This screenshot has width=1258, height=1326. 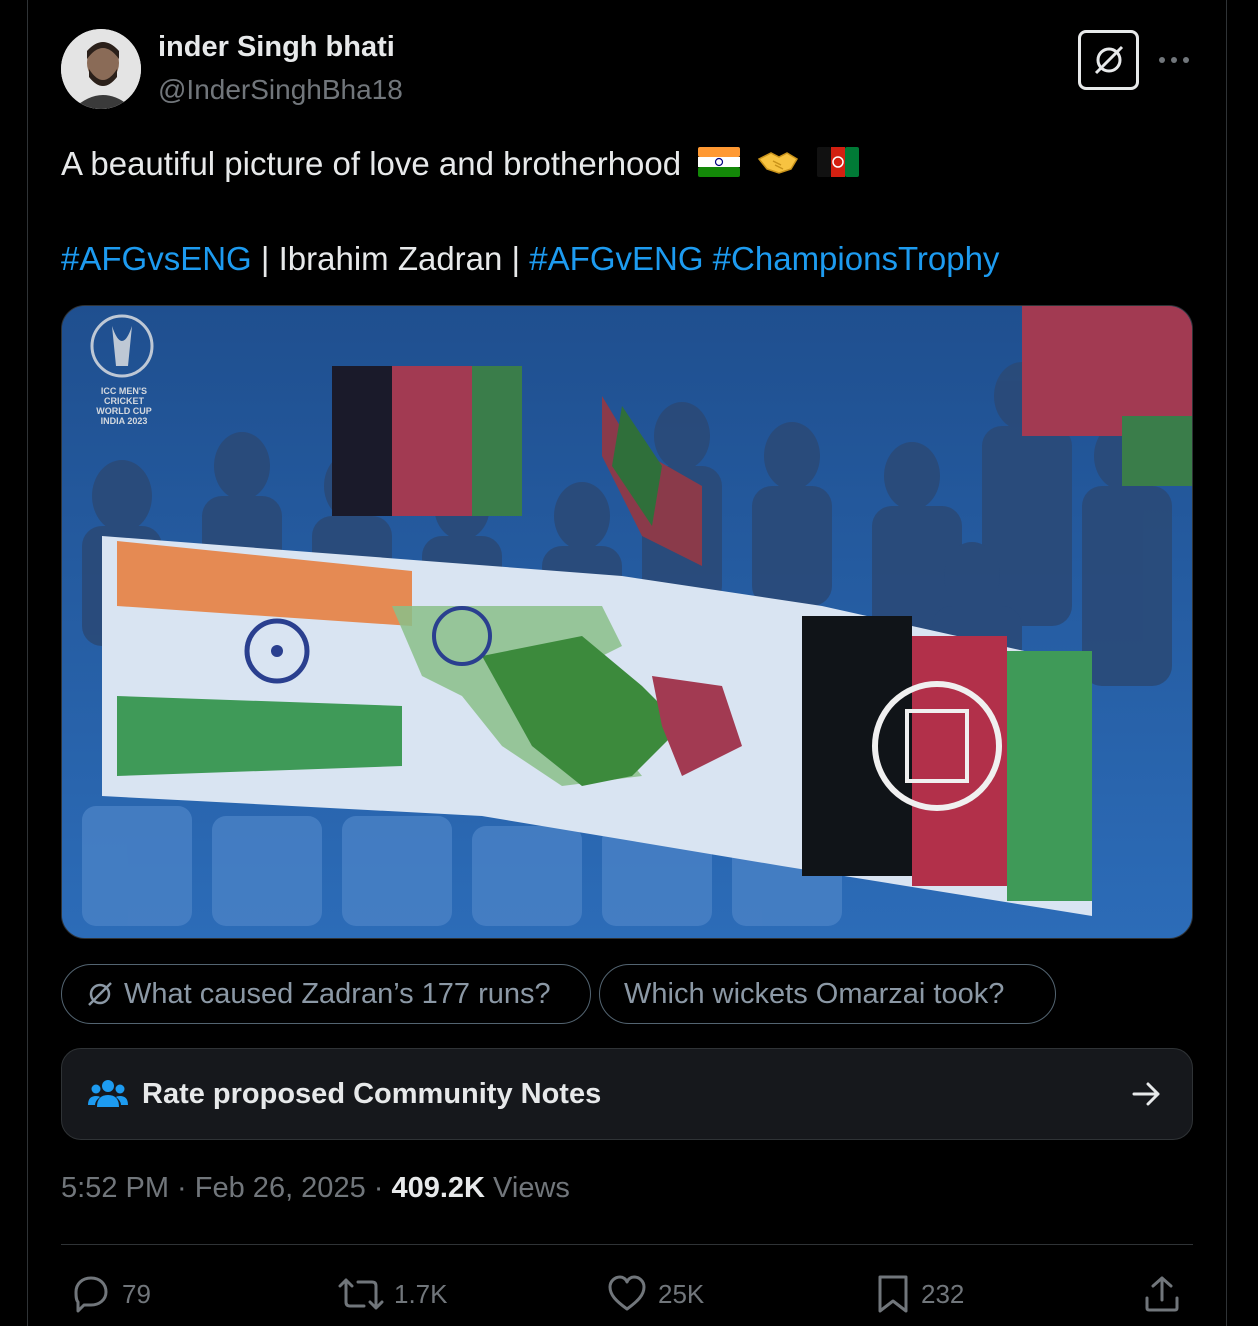 I want to click on tweet-separator-text: | Ibrahim Zadran |, so click(x=390, y=258).